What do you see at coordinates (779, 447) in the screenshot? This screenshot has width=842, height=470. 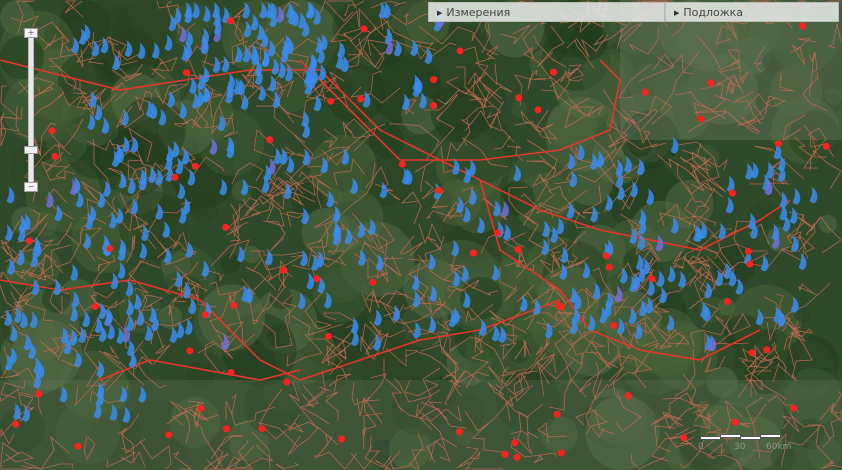 I see `scale-label: 60km` at bounding box center [779, 447].